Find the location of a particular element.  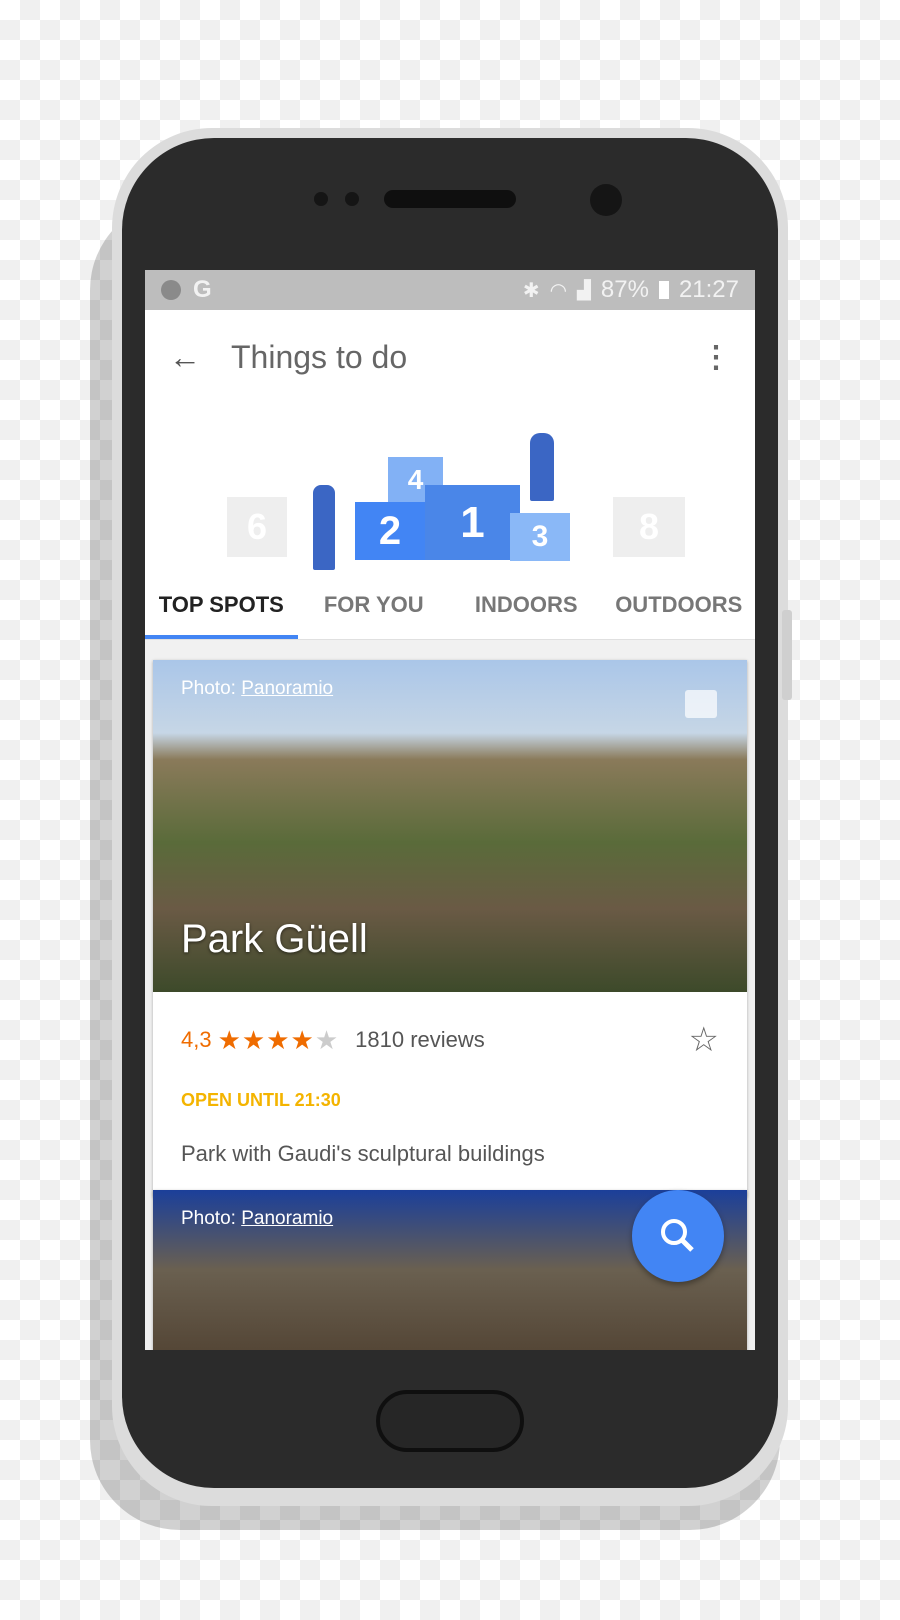

place-description: Park with Gaudi's sculptural buildings is located at coordinates (363, 1153).